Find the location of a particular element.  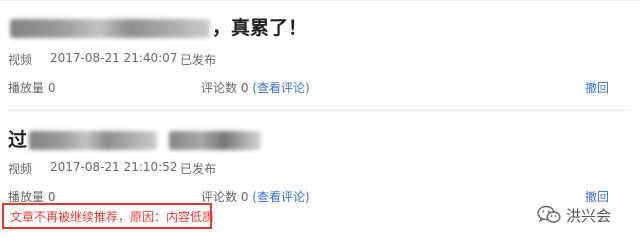

wechat-icon is located at coordinates (549, 214).